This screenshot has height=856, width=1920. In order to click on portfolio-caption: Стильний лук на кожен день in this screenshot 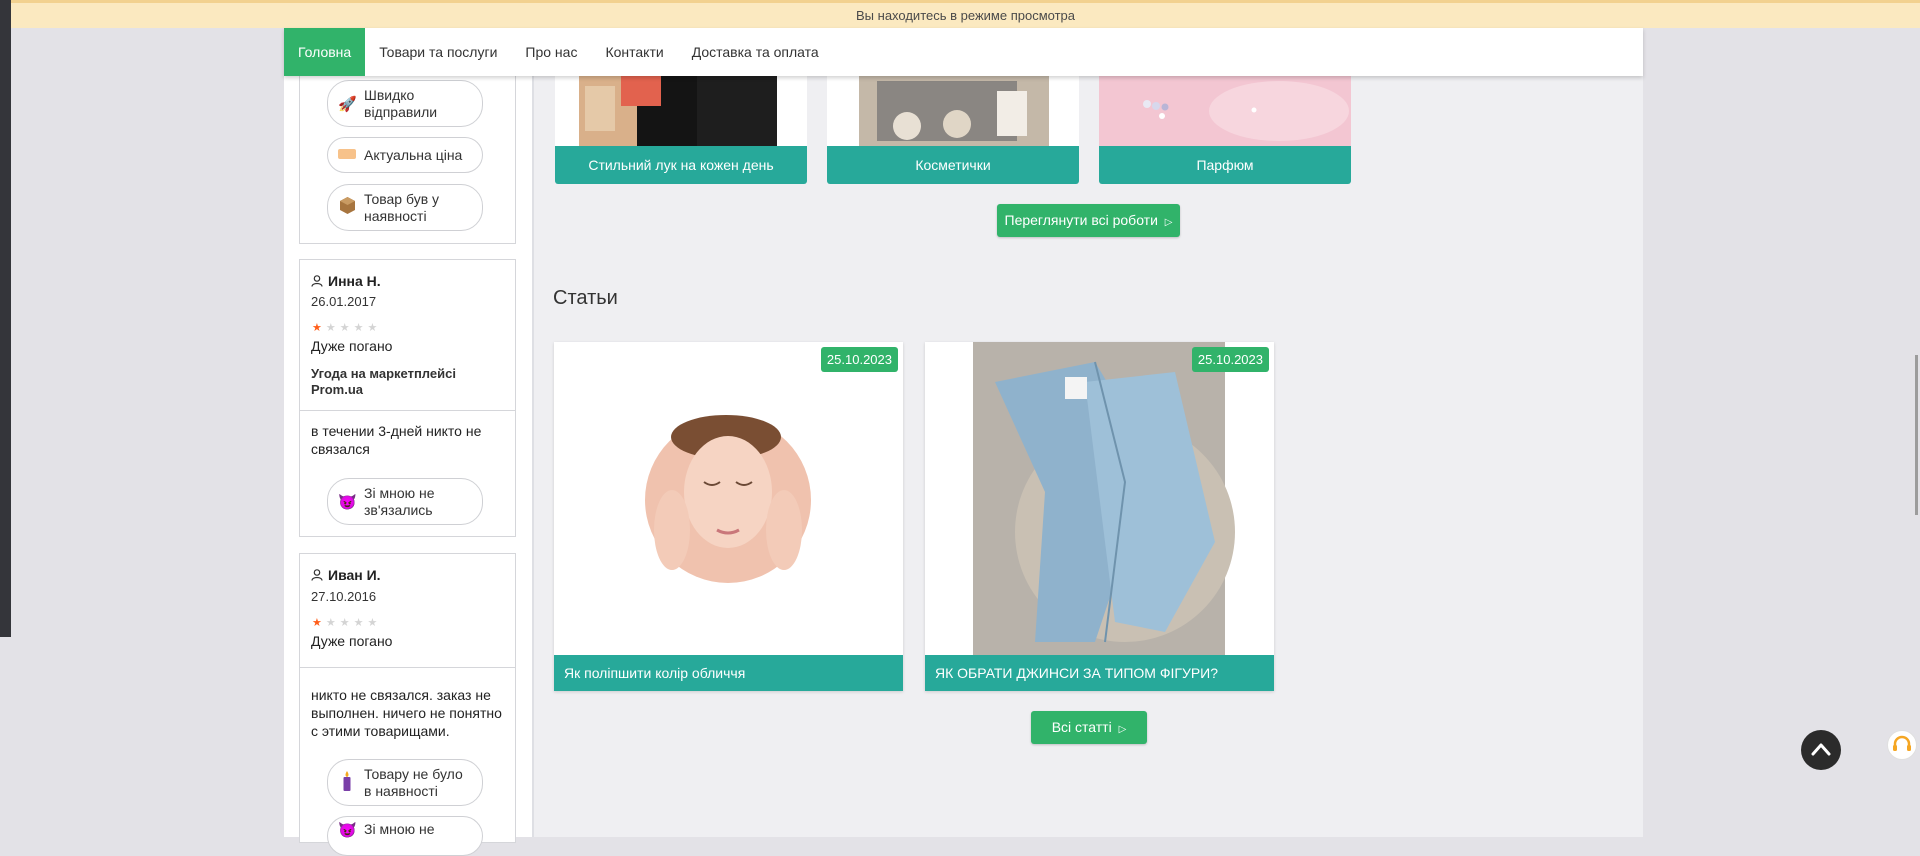, I will do `click(681, 165)`.